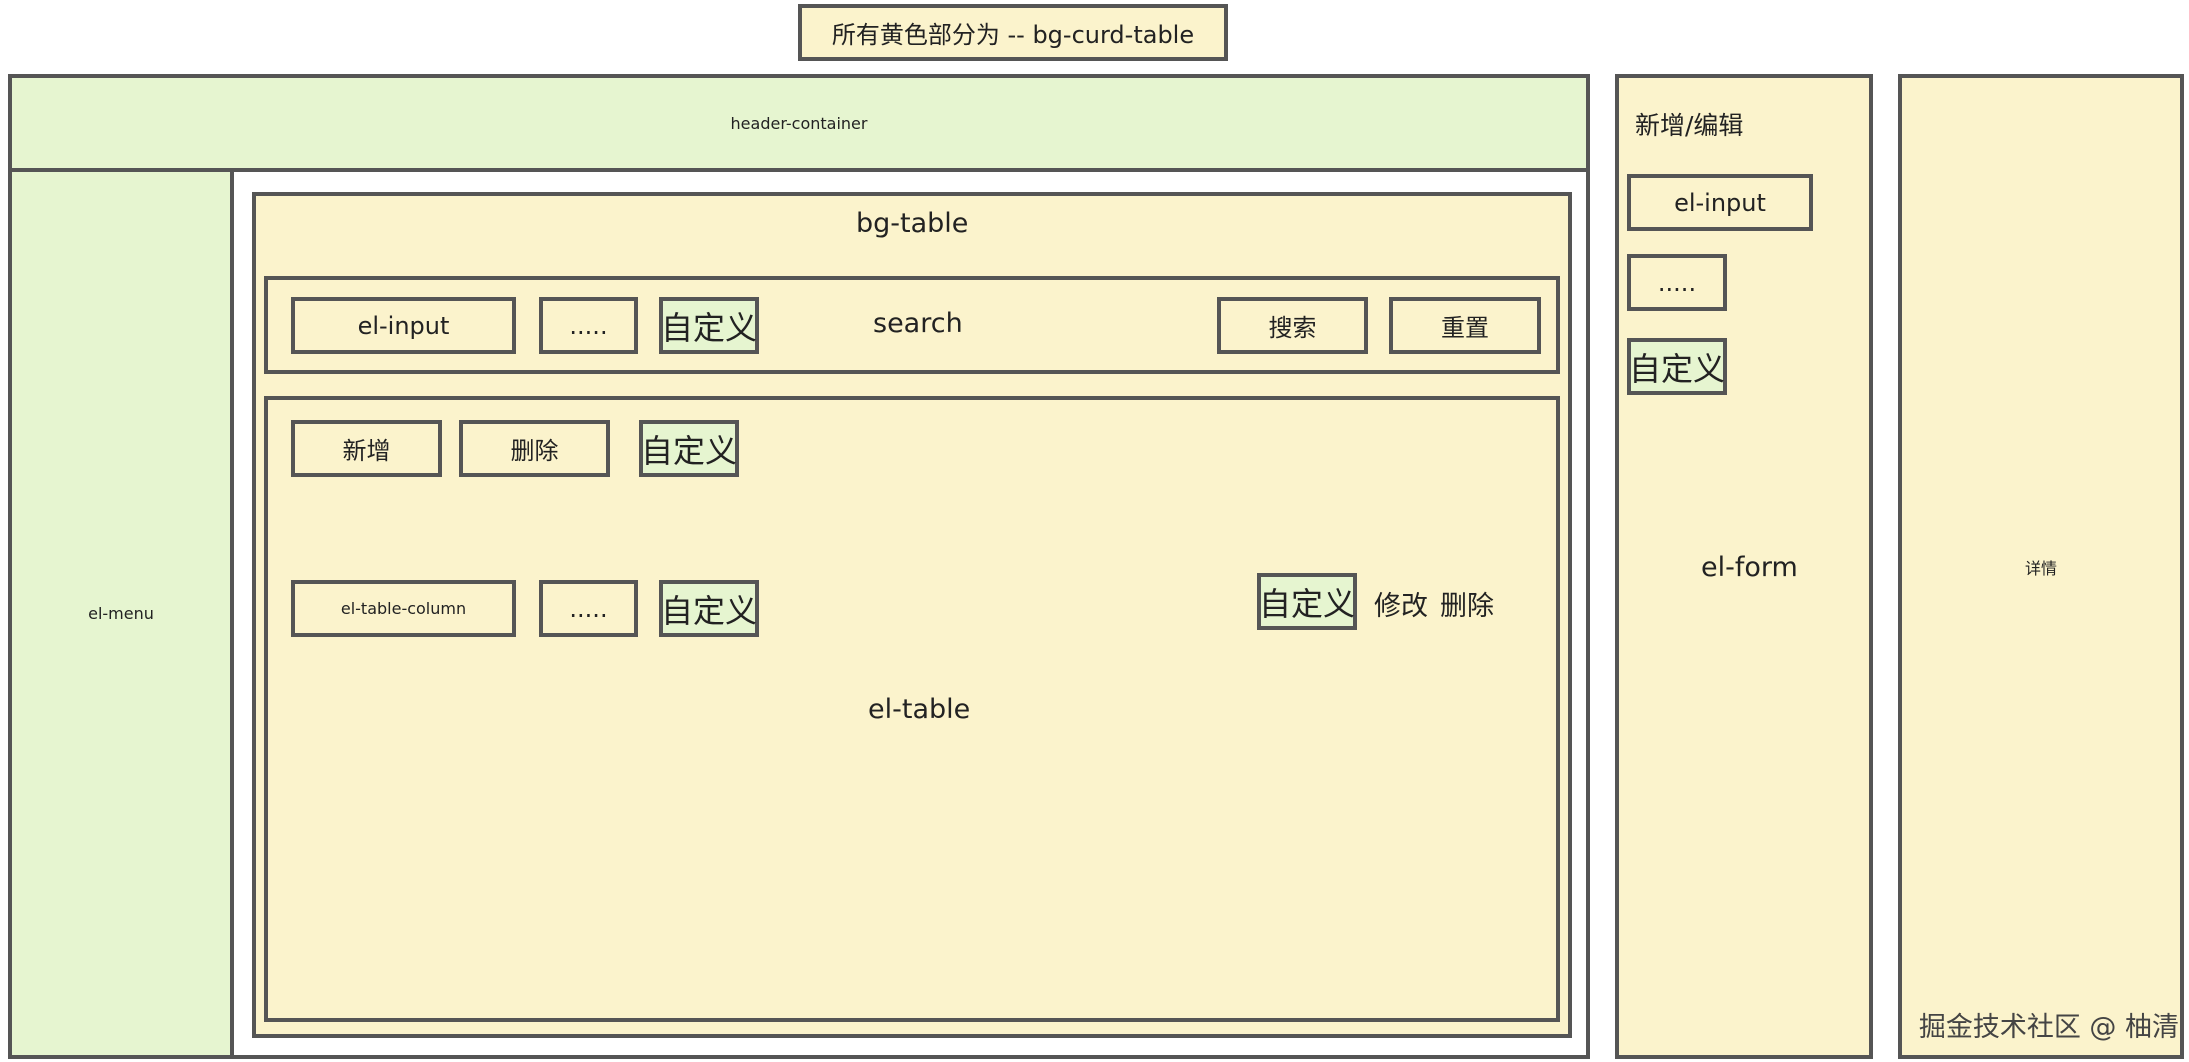 The width and height of the screenshot is (2189, 1062). I want to click on diagram-title: 所有黄色部分为 -- bg-curd-table, so click(1013, 32).